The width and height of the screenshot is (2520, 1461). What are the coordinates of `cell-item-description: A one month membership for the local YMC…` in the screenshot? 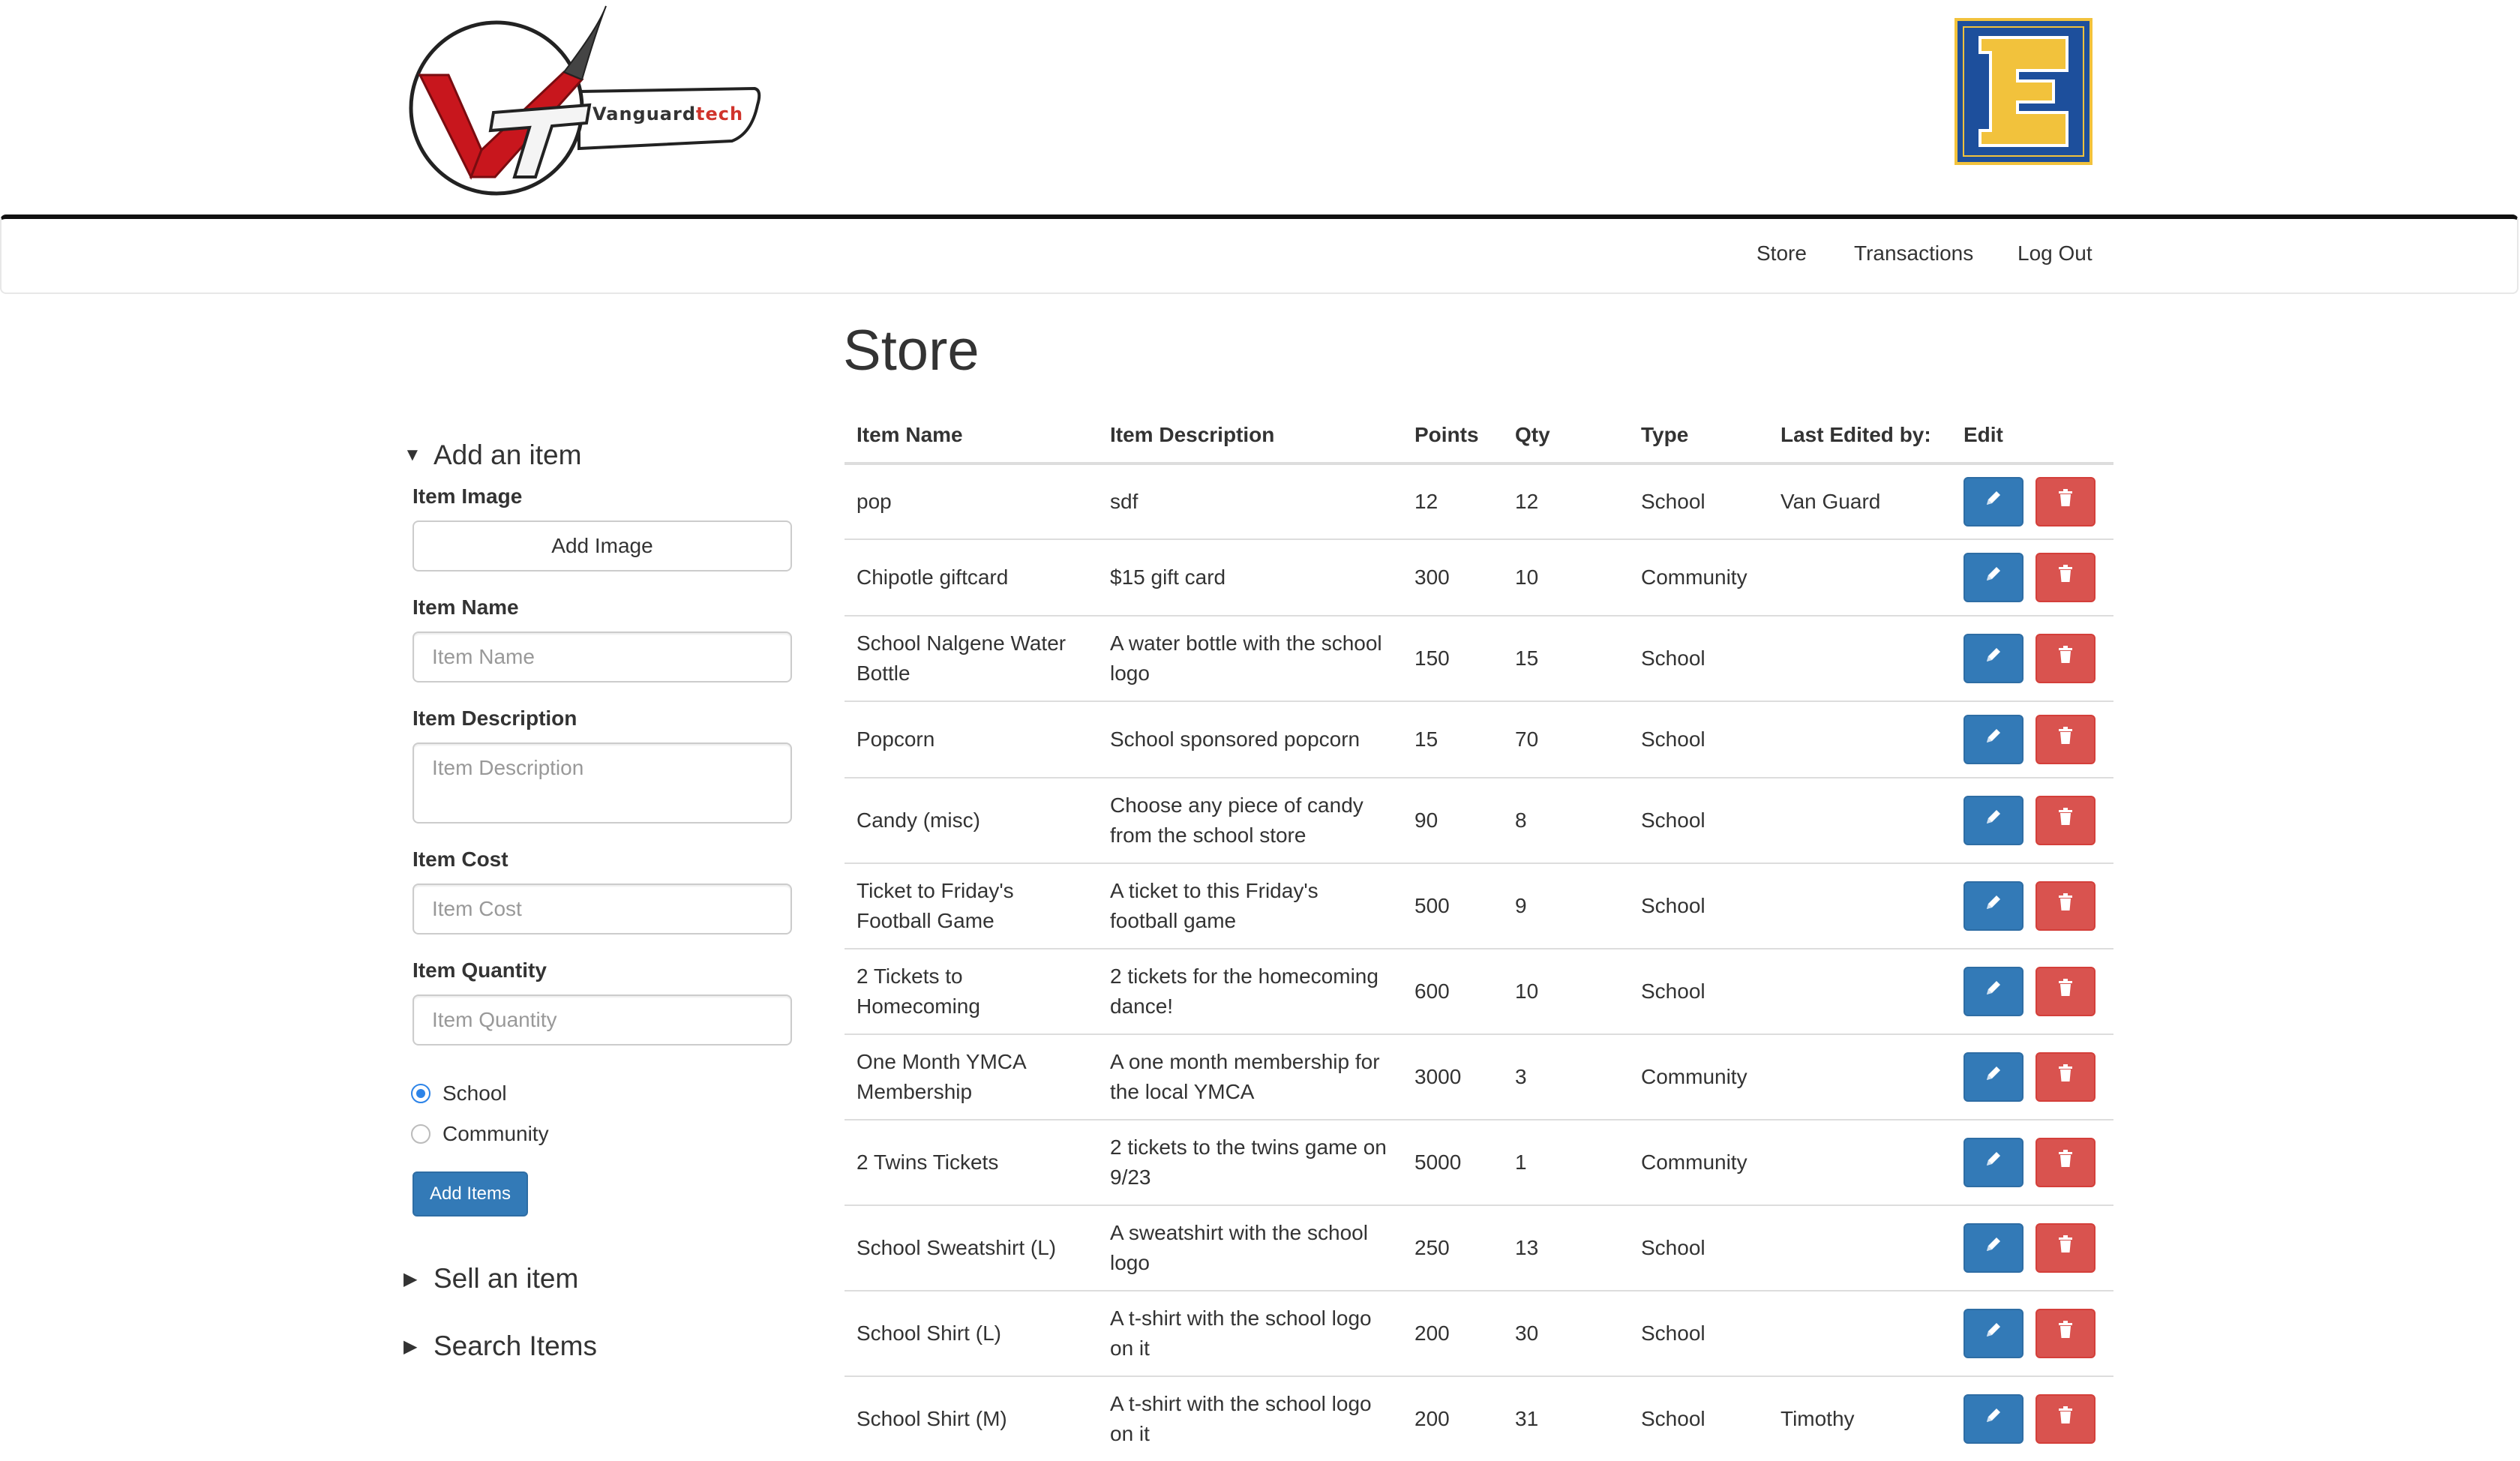 It's located at (1250, 1077).